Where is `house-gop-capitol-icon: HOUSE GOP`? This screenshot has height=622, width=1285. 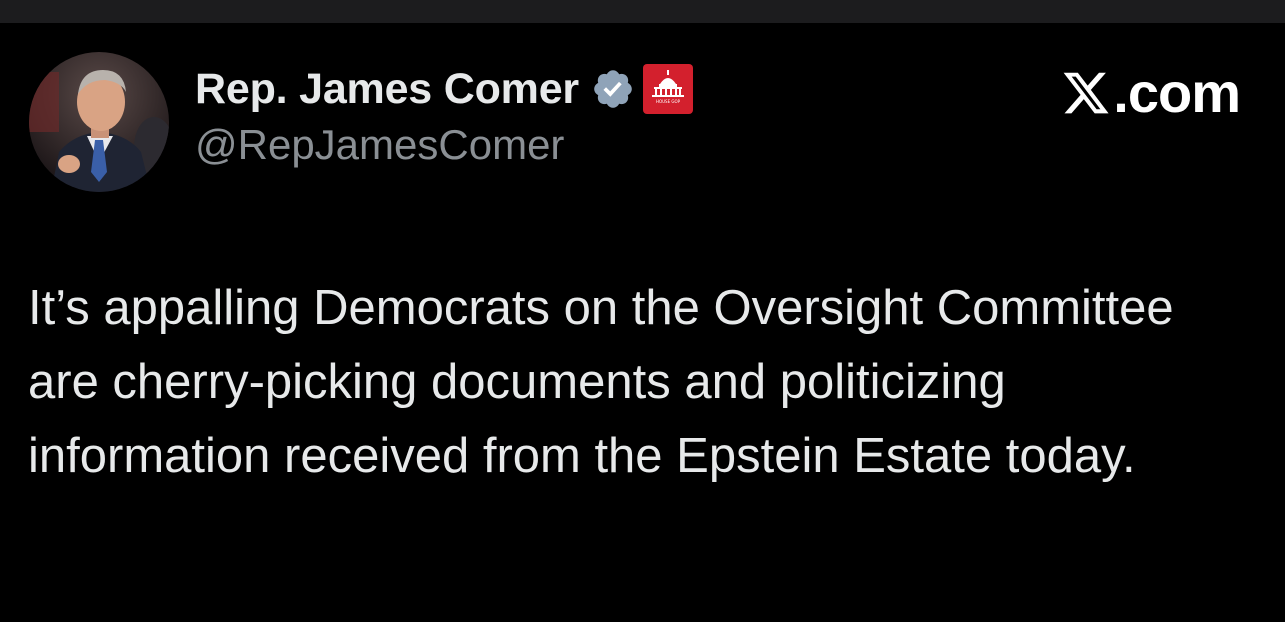
house-gop-capitol-icon: HOUSE GOP is located at coordinates (667, 89).